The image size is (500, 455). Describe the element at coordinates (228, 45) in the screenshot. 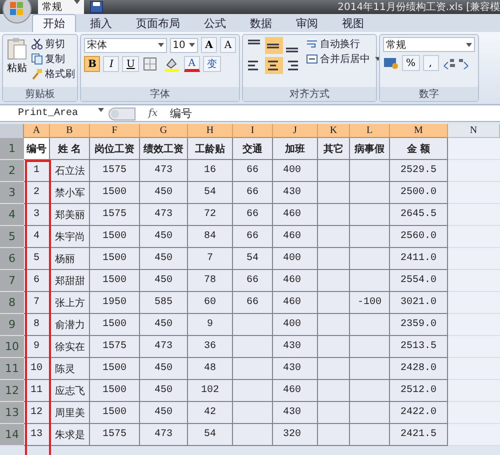

I see `shrink-font-button: A` at that location.